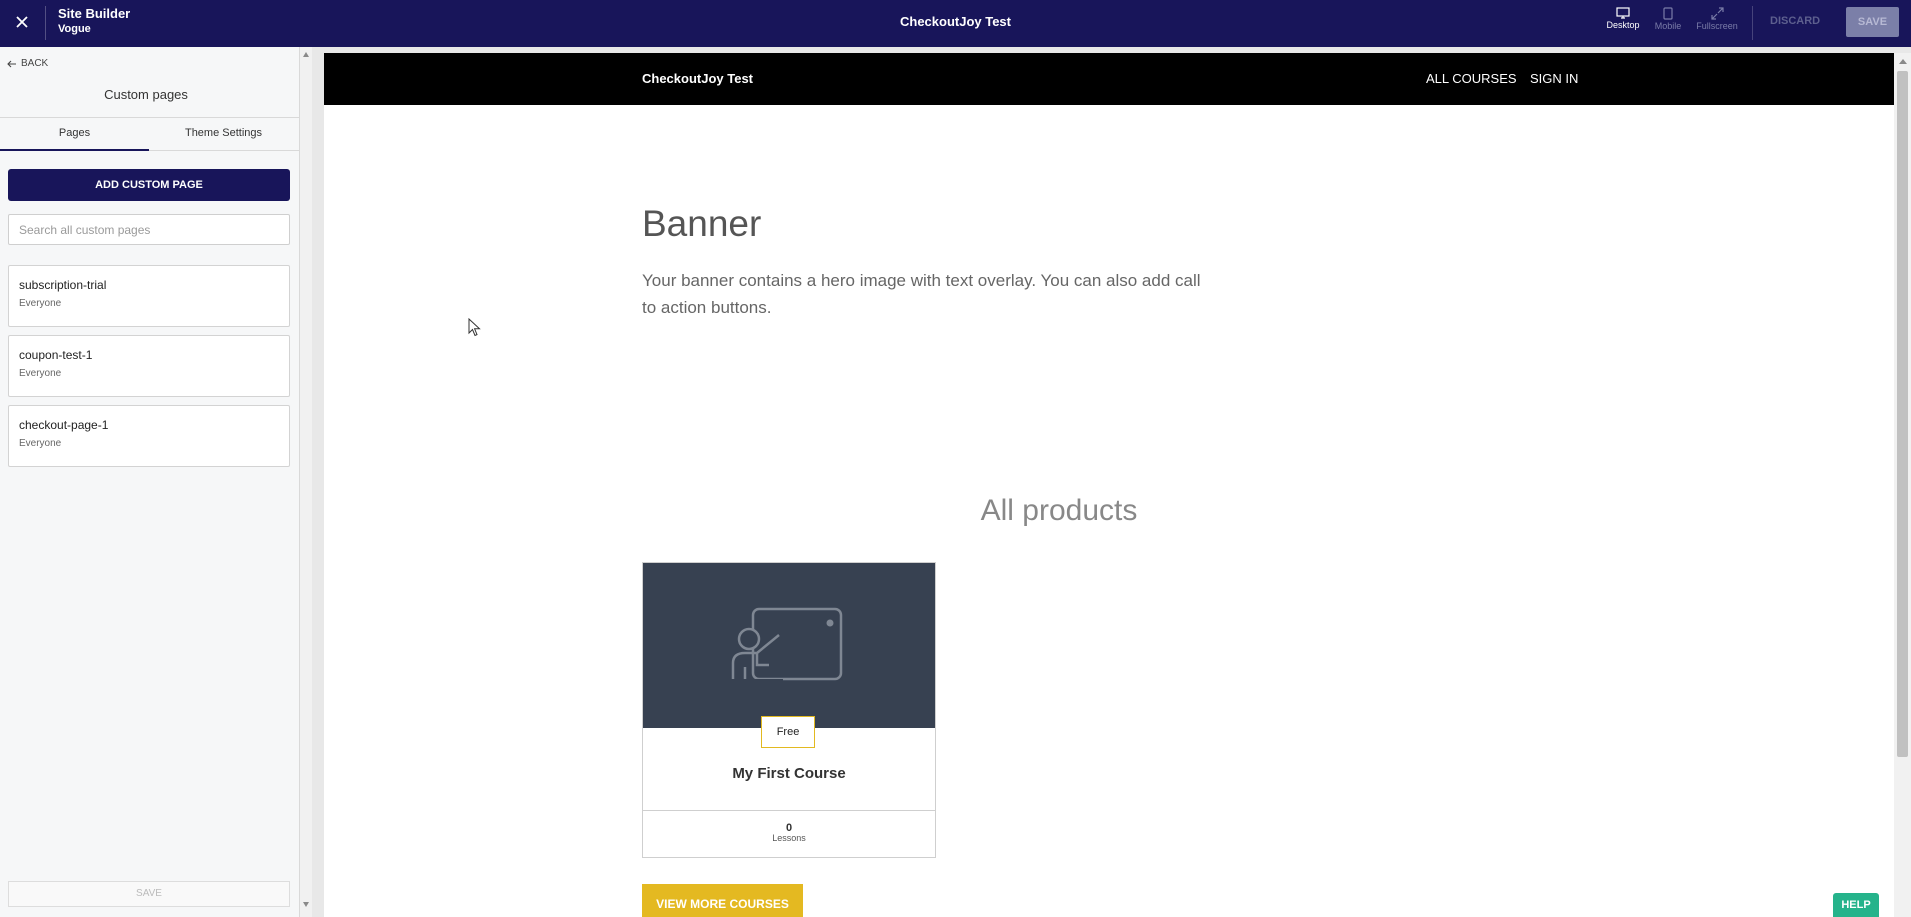 Image resolution: width=1911 pixels, height=917 pixels. Describe the element at coordinates (1717, 26) in the screenshot. I see `fullscreen-view-label: Fullscreen` at that location.